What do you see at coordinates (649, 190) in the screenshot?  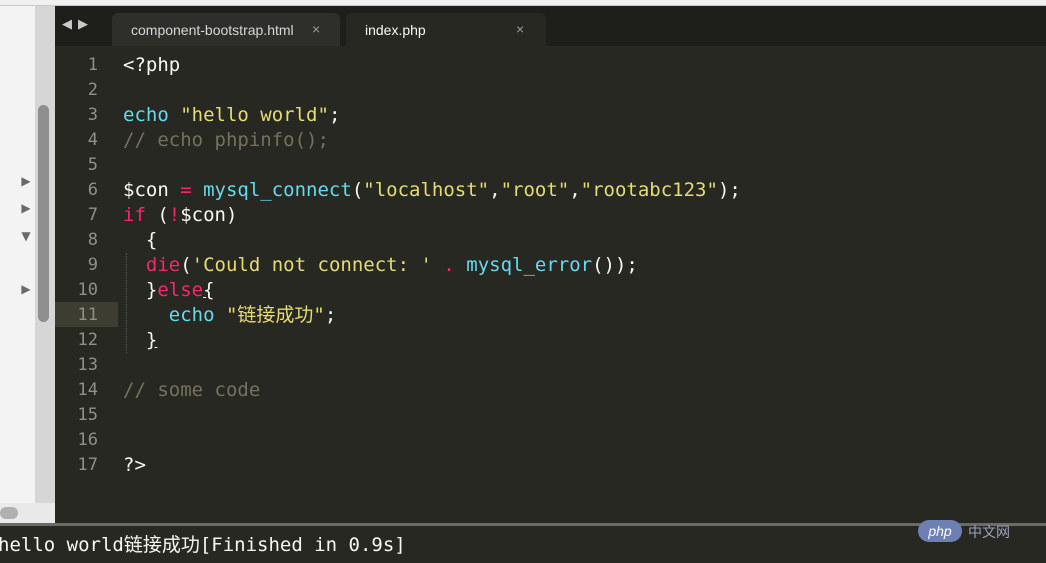 I see `code-token: "rootabc123"` at bounding box center [649, 190].